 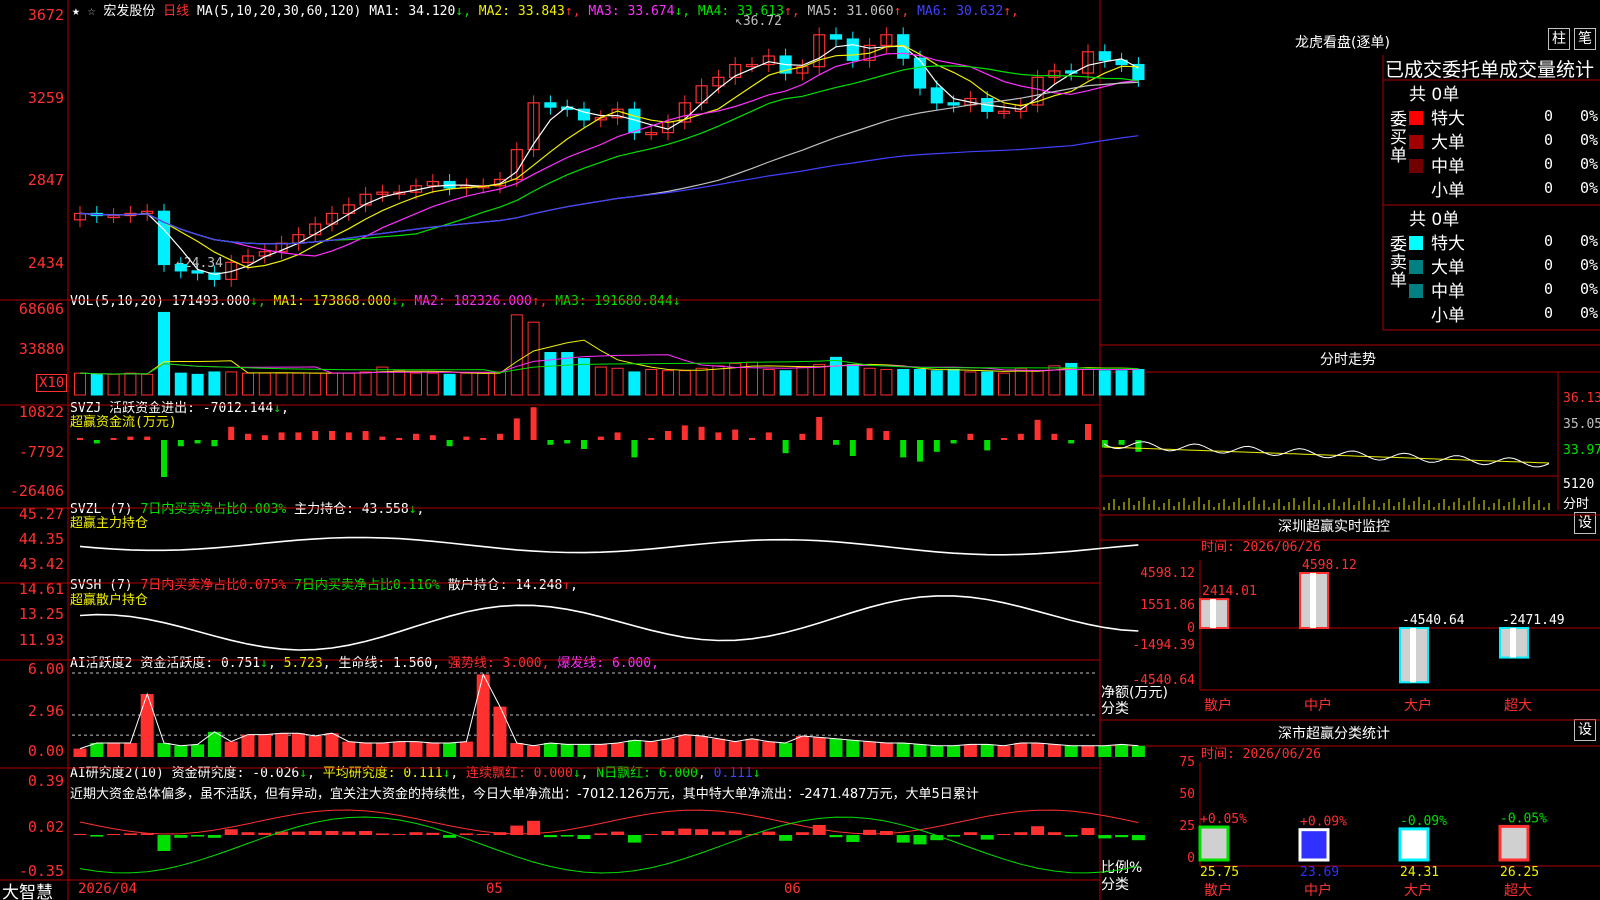 What do you see at coordinates (1323, 822) in the screenshot?
I see `ratio-change: +0.09%` at bounding box center [1323, 822].